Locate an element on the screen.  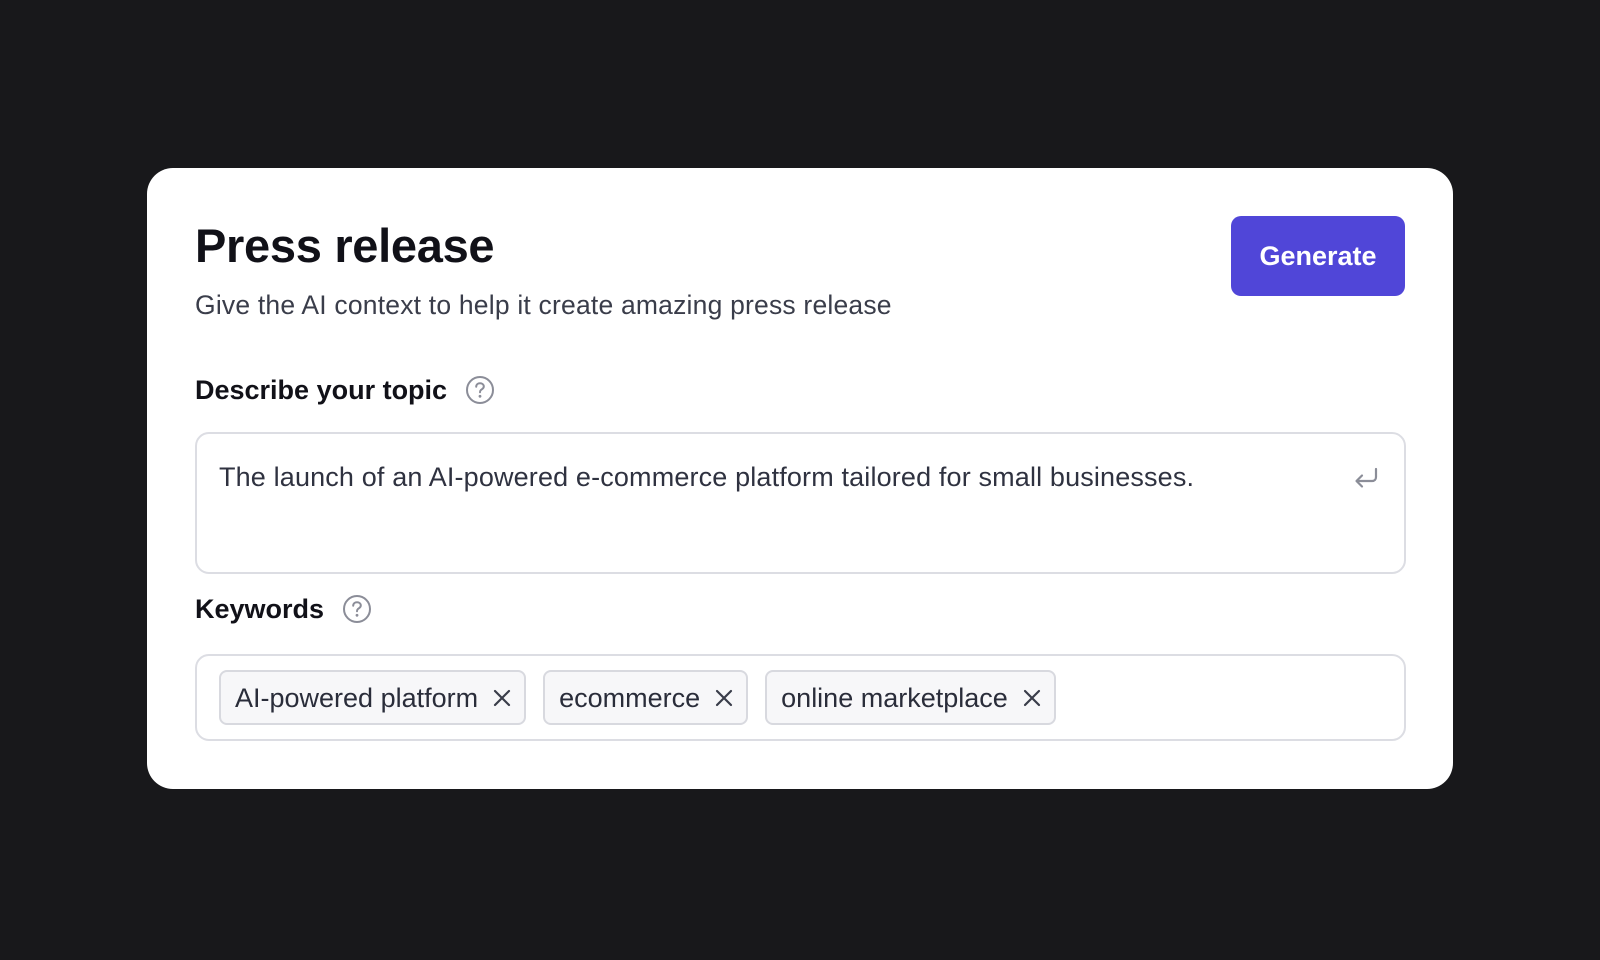
keywords-label-row: Keywords is located at coordinates (283, 609).